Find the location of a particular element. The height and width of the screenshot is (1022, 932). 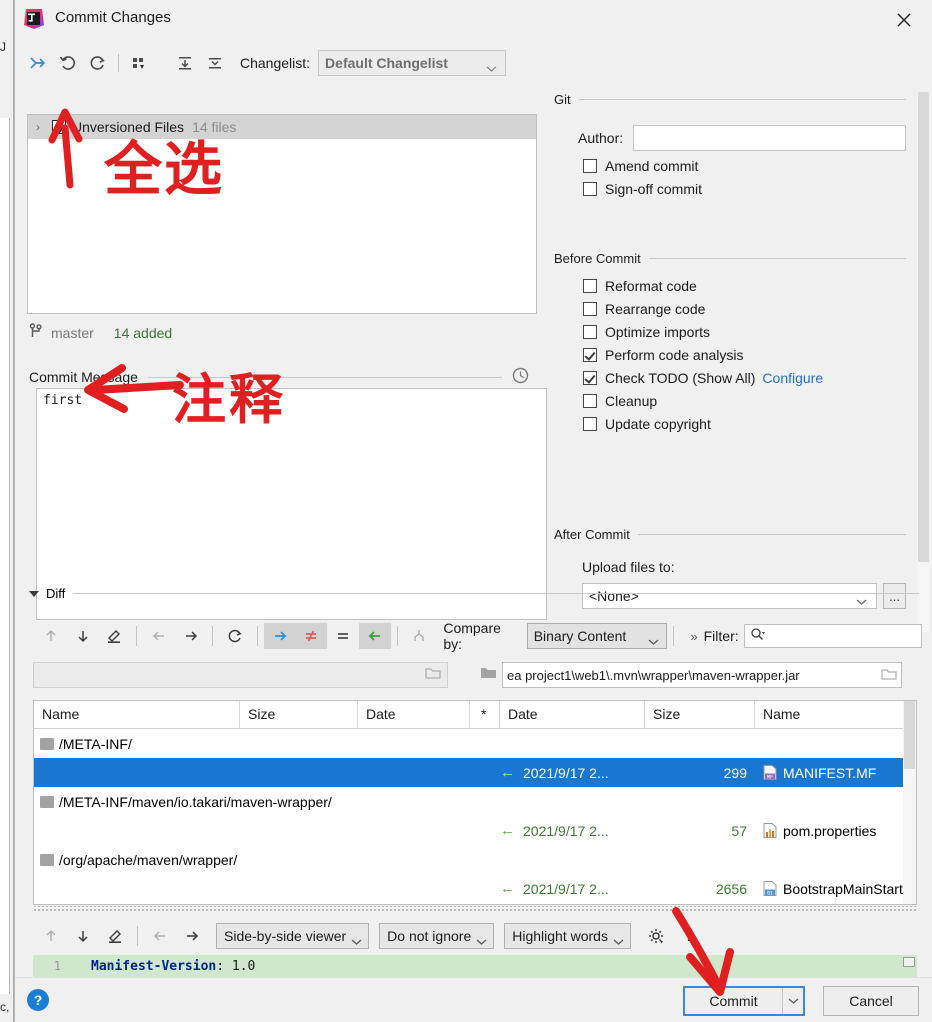

triangle-down-icon is located at coordinates (34, 593).